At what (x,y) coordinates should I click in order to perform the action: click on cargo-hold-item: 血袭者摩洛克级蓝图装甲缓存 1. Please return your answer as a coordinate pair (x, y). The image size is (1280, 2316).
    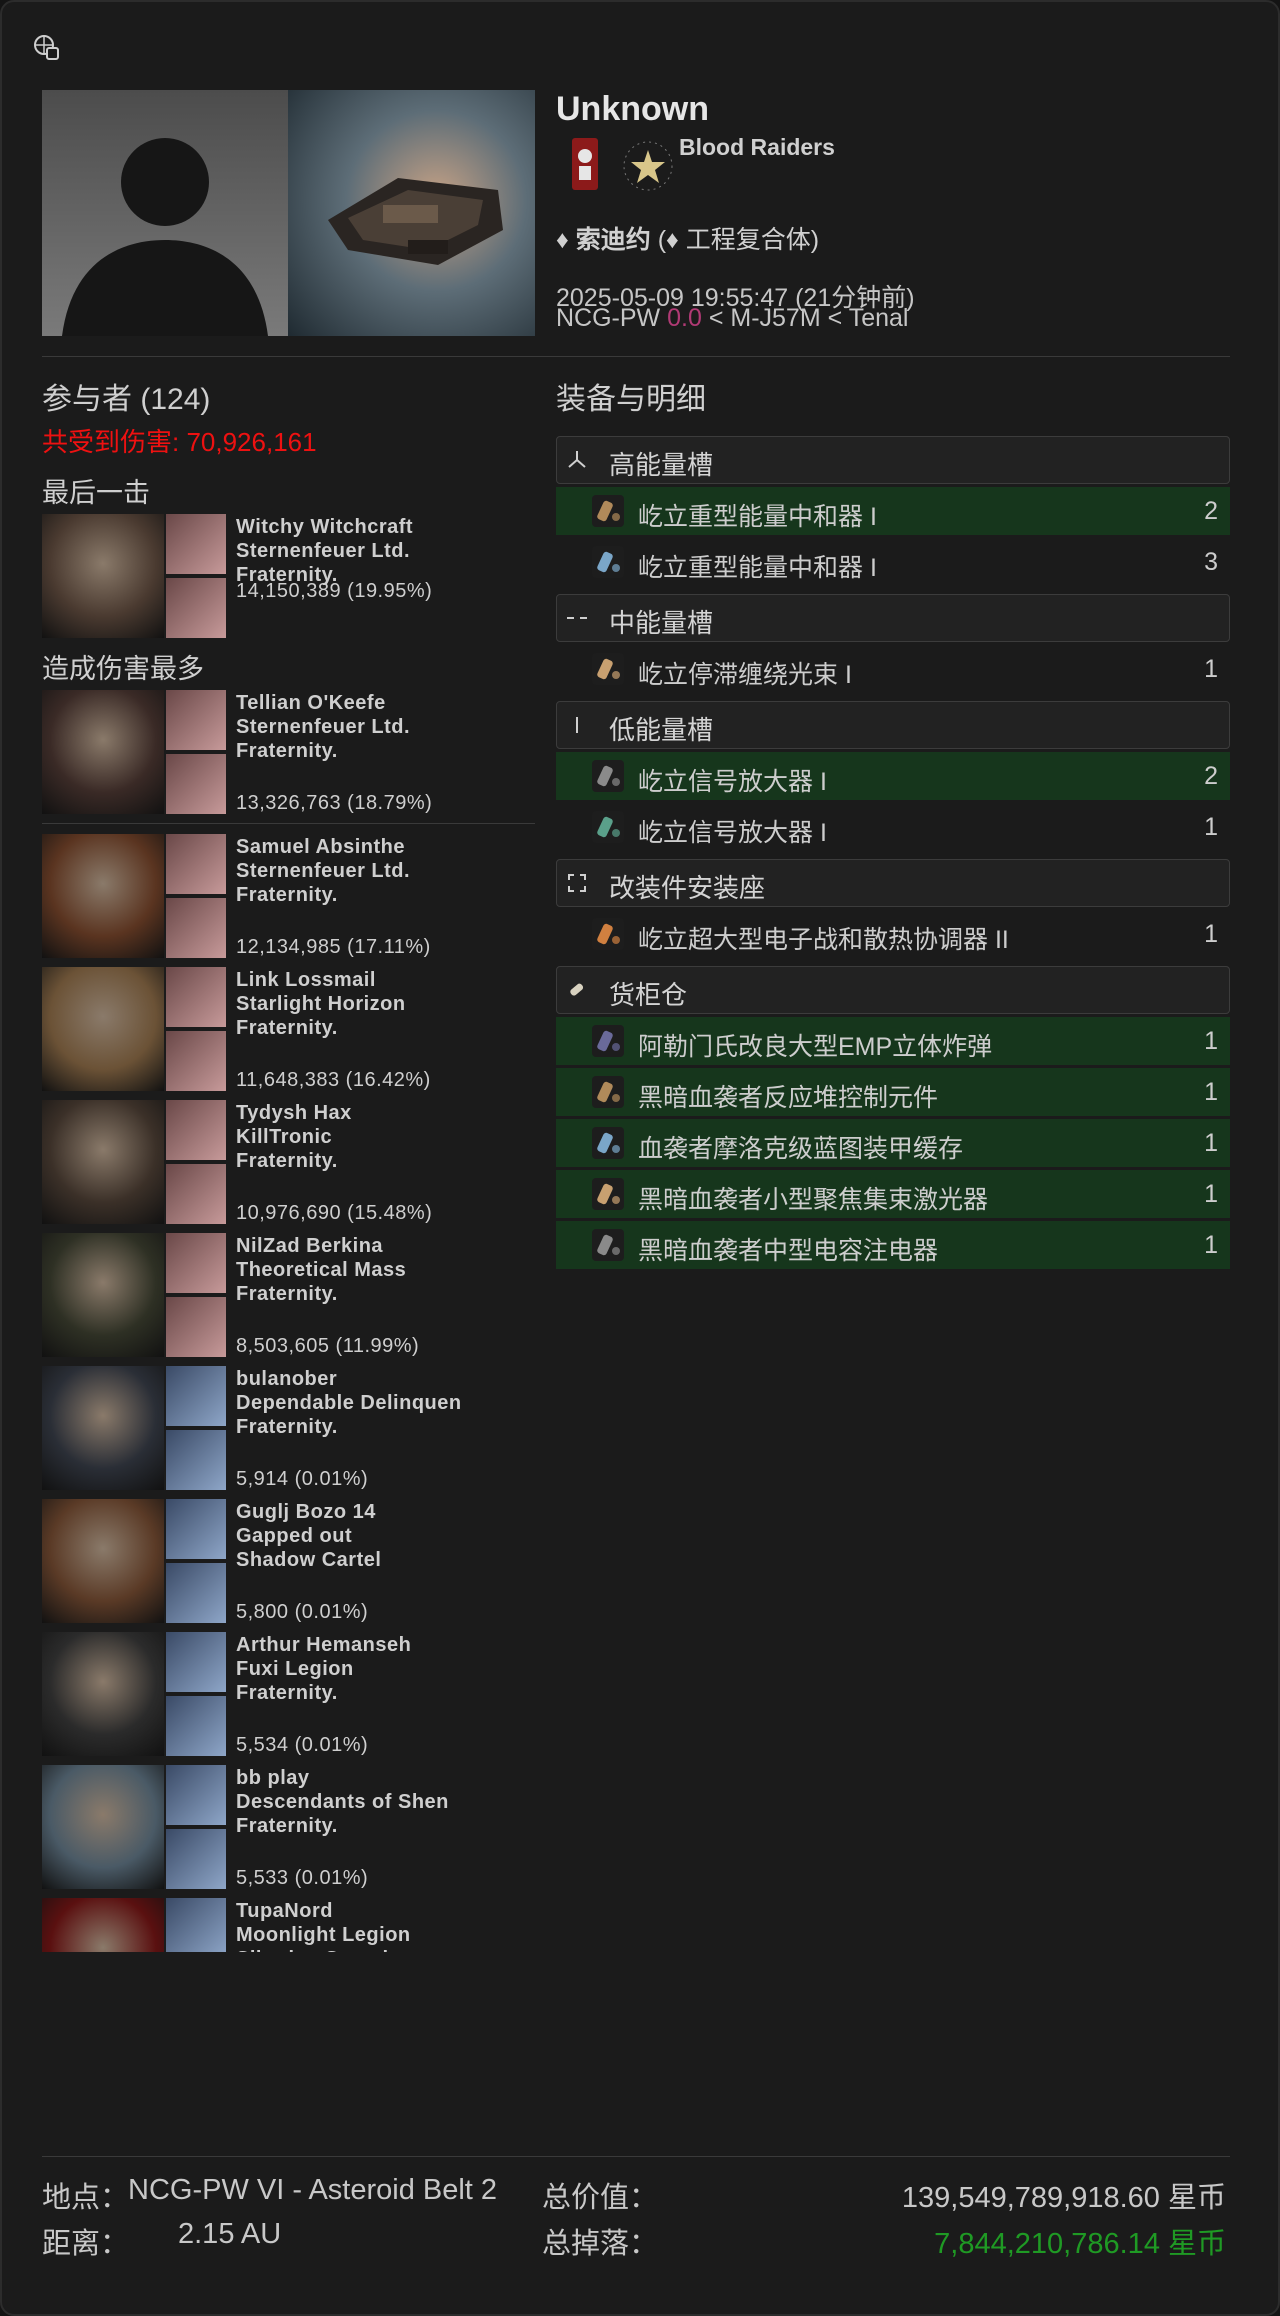
    Looking at the image, I should click on (893, 1143).